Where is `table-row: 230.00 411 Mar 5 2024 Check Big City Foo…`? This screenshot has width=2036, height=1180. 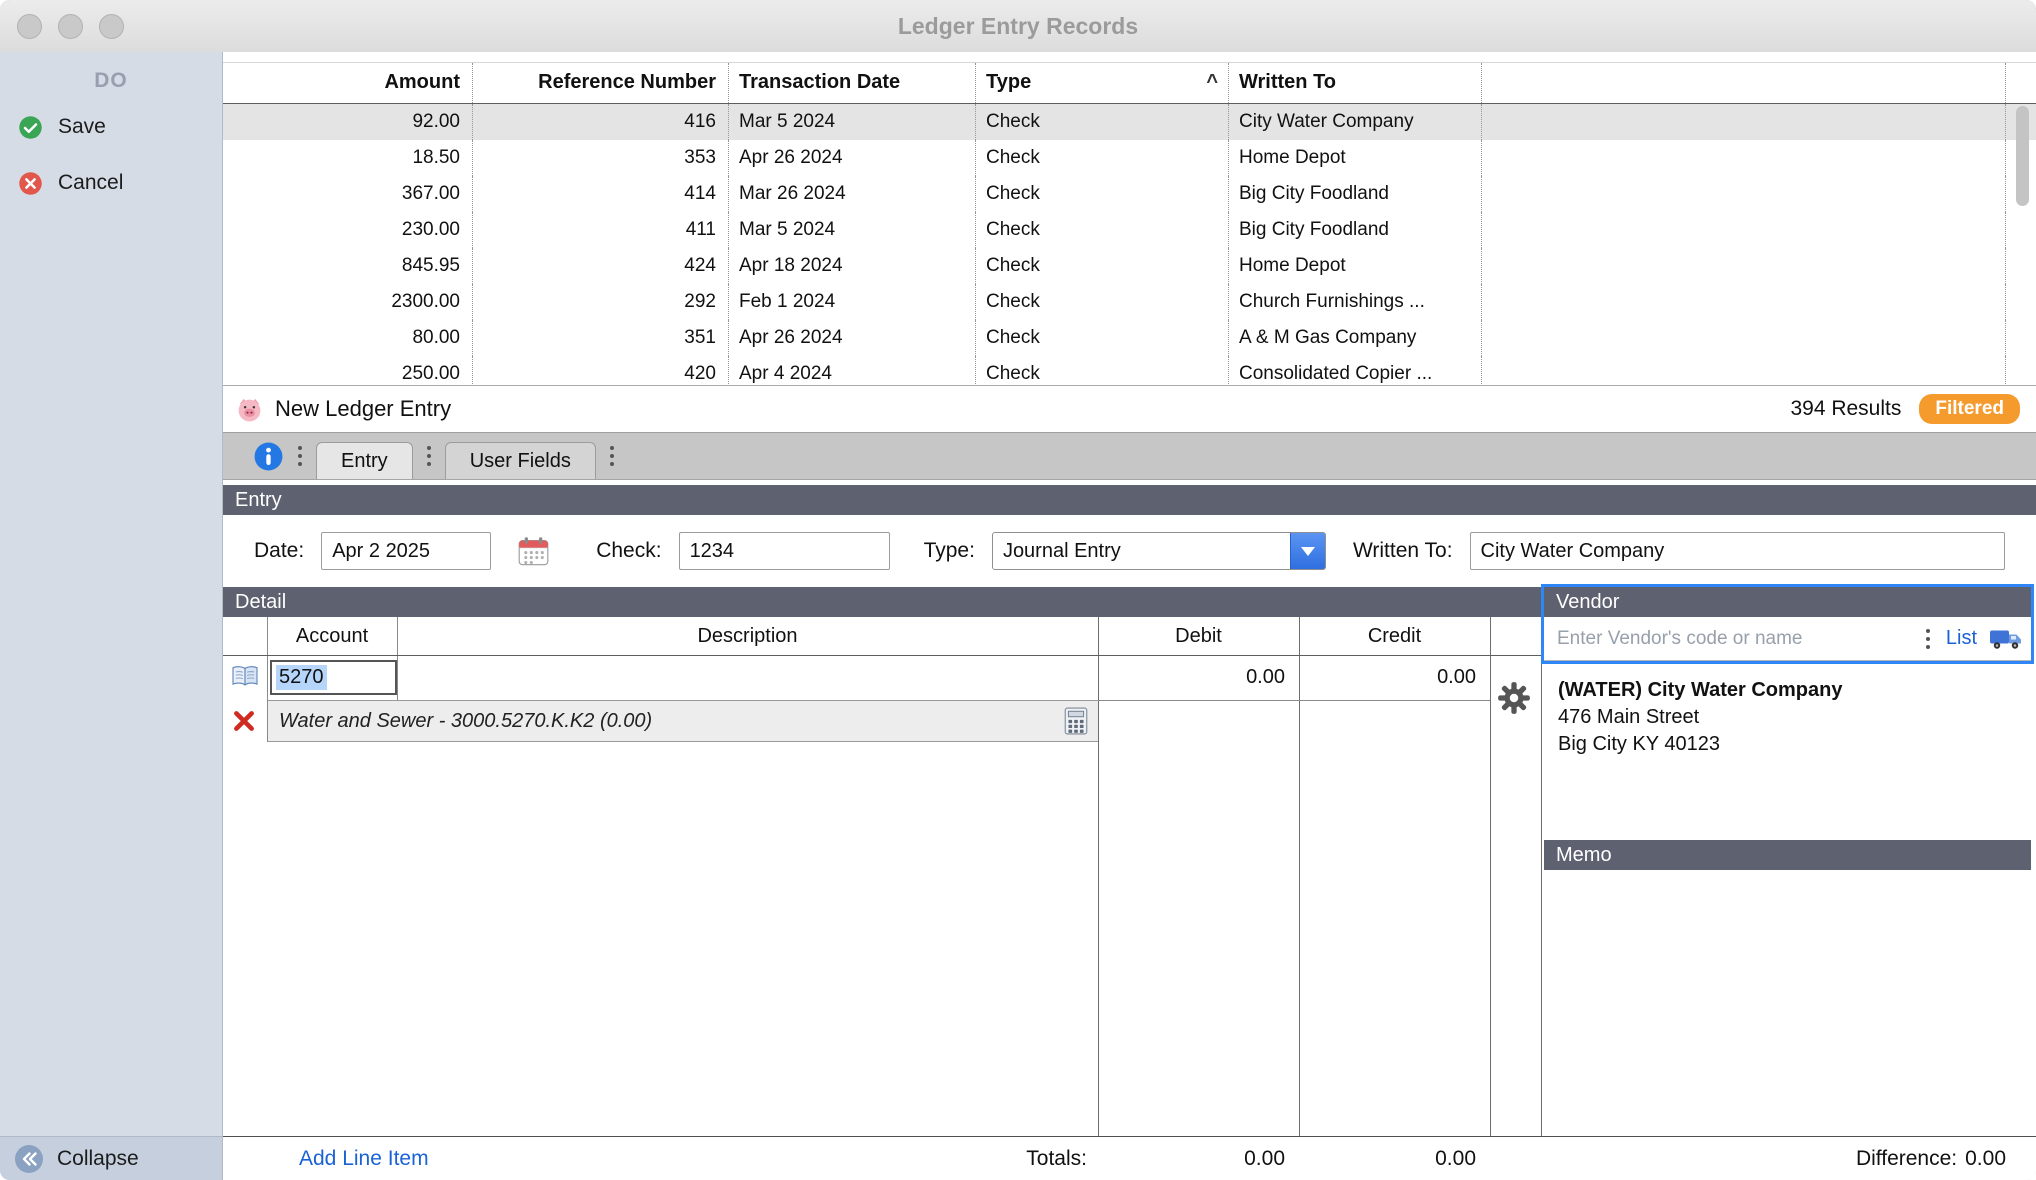
table-row: 230.00 411 Mar 5 2024 Check Big City Foo… is located at coordinates (1129, 230).